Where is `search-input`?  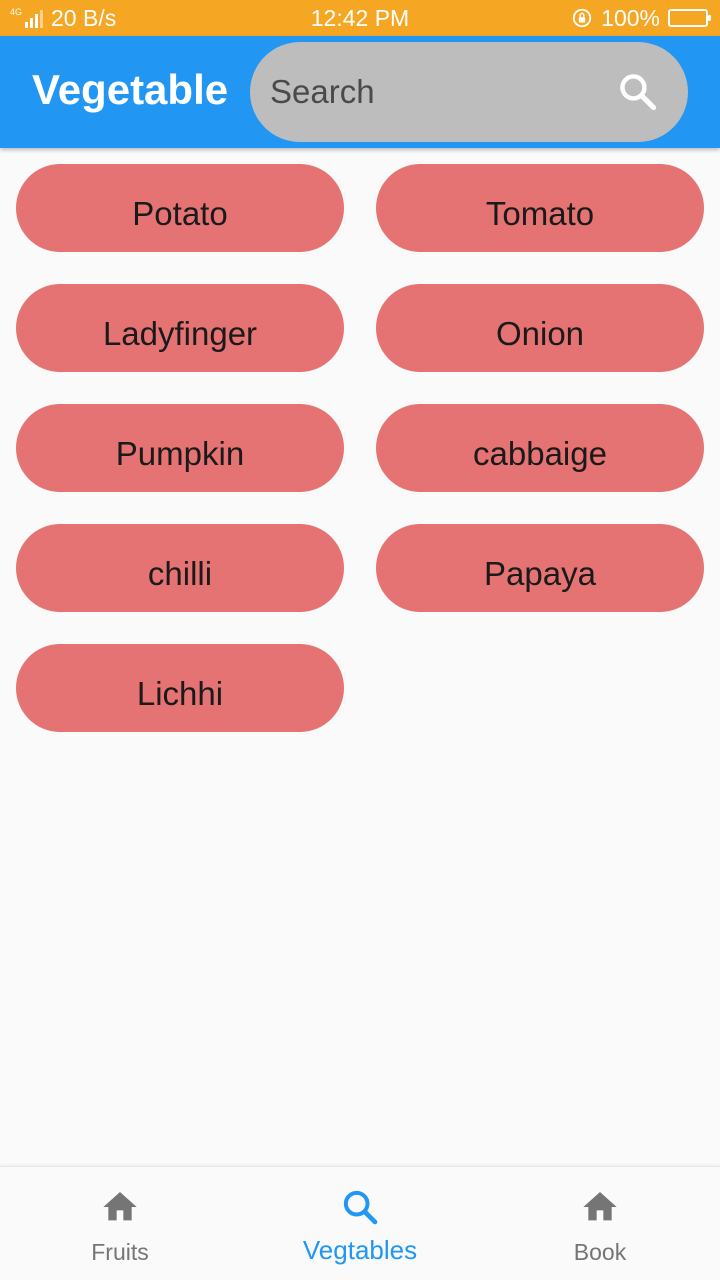 search-input is located at coordinates (435, 92).